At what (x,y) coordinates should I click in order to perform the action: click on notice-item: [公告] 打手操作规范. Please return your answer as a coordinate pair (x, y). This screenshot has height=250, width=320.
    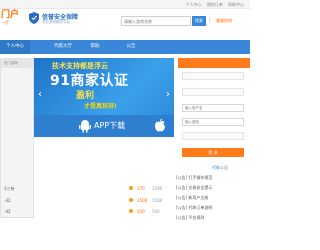
    Looking at the image, I should click on (194, 178).